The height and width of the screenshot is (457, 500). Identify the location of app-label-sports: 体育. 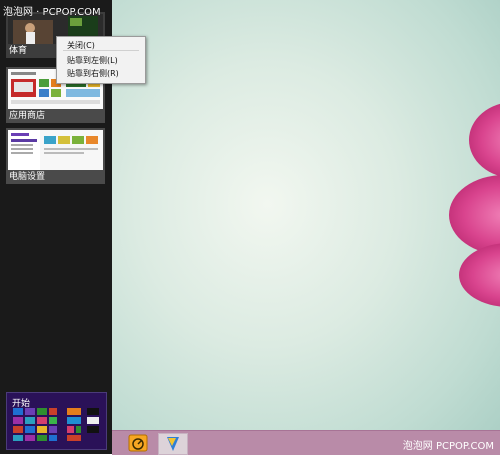
(18, 51).